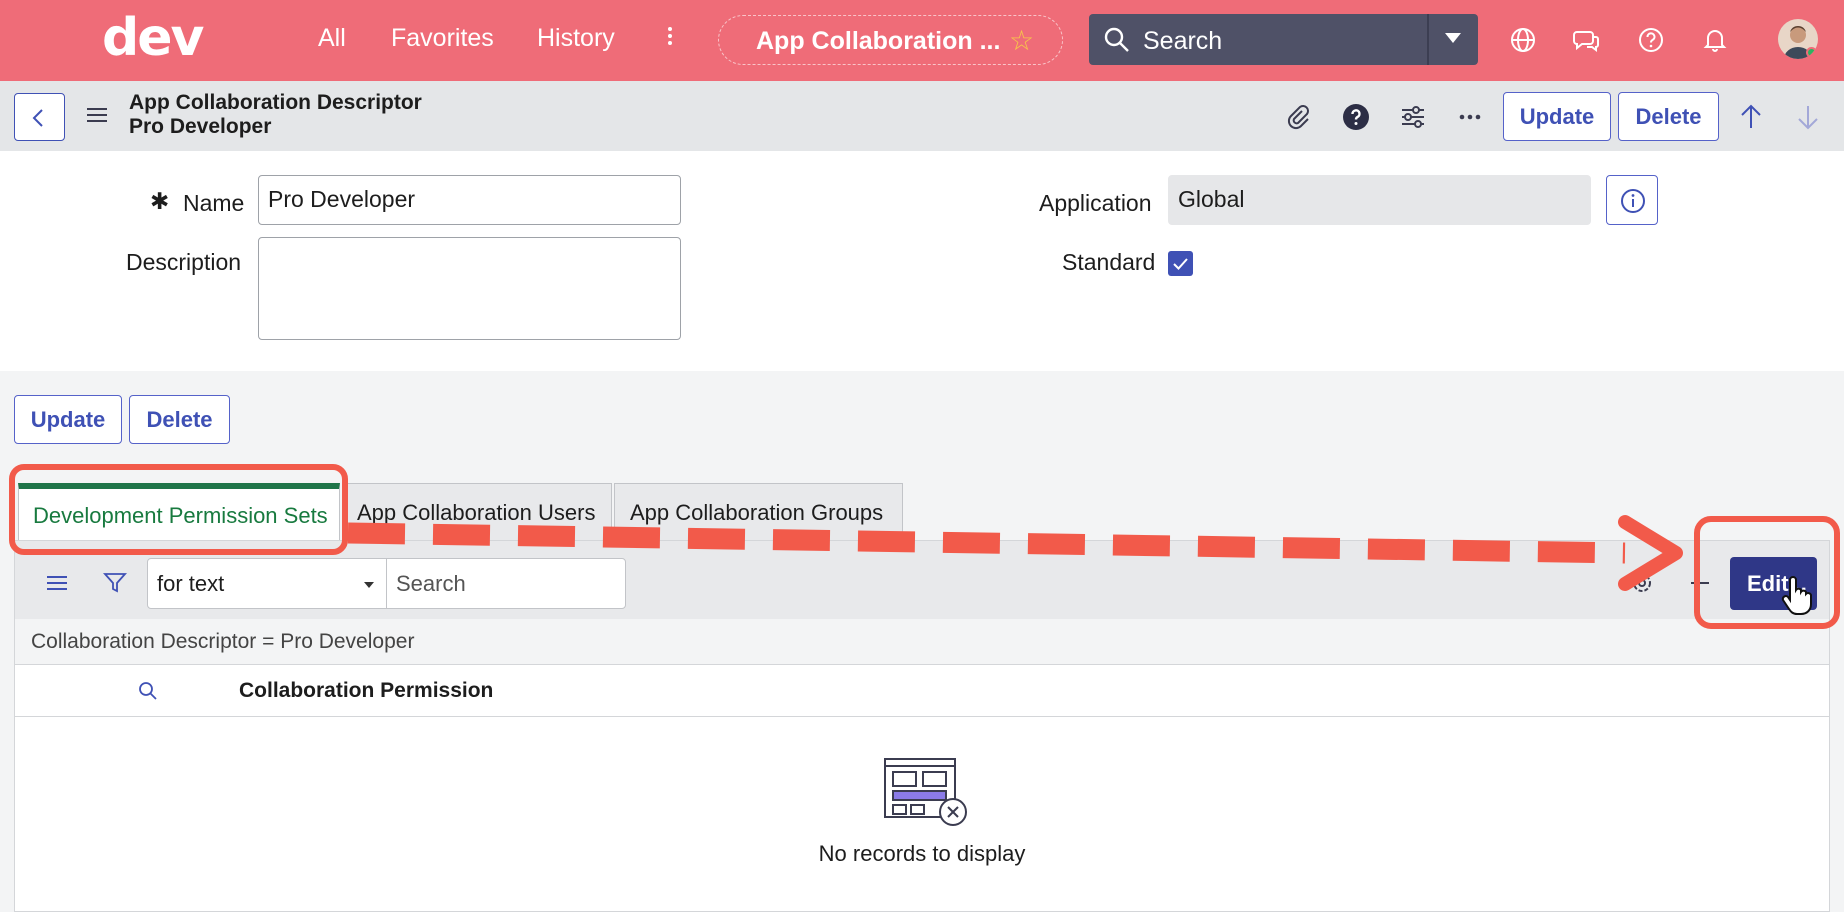 The image size is (1844, 912). Describe the element at coordinates (332, 38) in the screenshot. I see `nav-link-all: All` at that location.